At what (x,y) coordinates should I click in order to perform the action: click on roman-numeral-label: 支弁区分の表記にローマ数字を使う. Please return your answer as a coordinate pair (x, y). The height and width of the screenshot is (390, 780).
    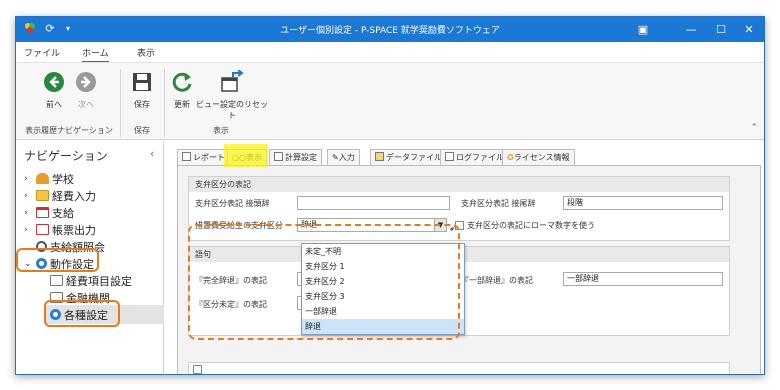
    Looking at the image, I should click on (531, 225).